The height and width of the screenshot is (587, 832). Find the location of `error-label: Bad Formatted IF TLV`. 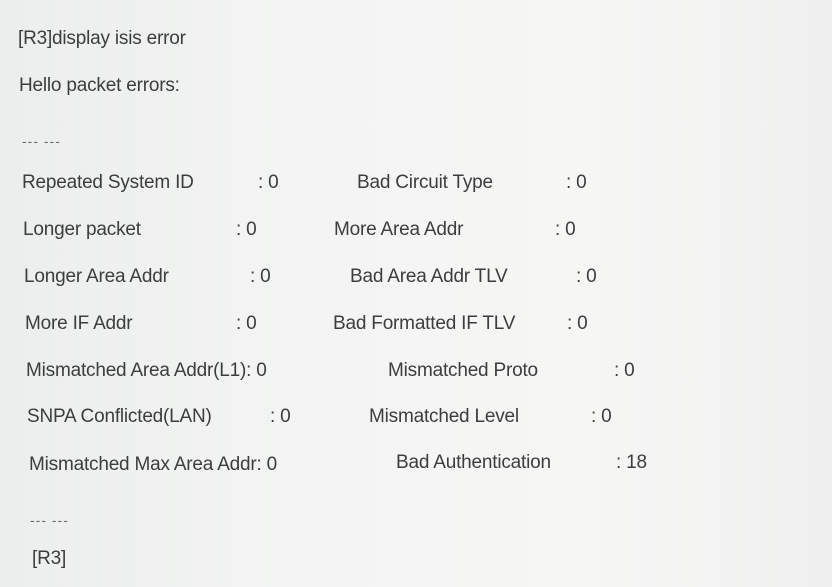

error-label: Bad Formatted IF TLV is located at coordinates (424, 323).